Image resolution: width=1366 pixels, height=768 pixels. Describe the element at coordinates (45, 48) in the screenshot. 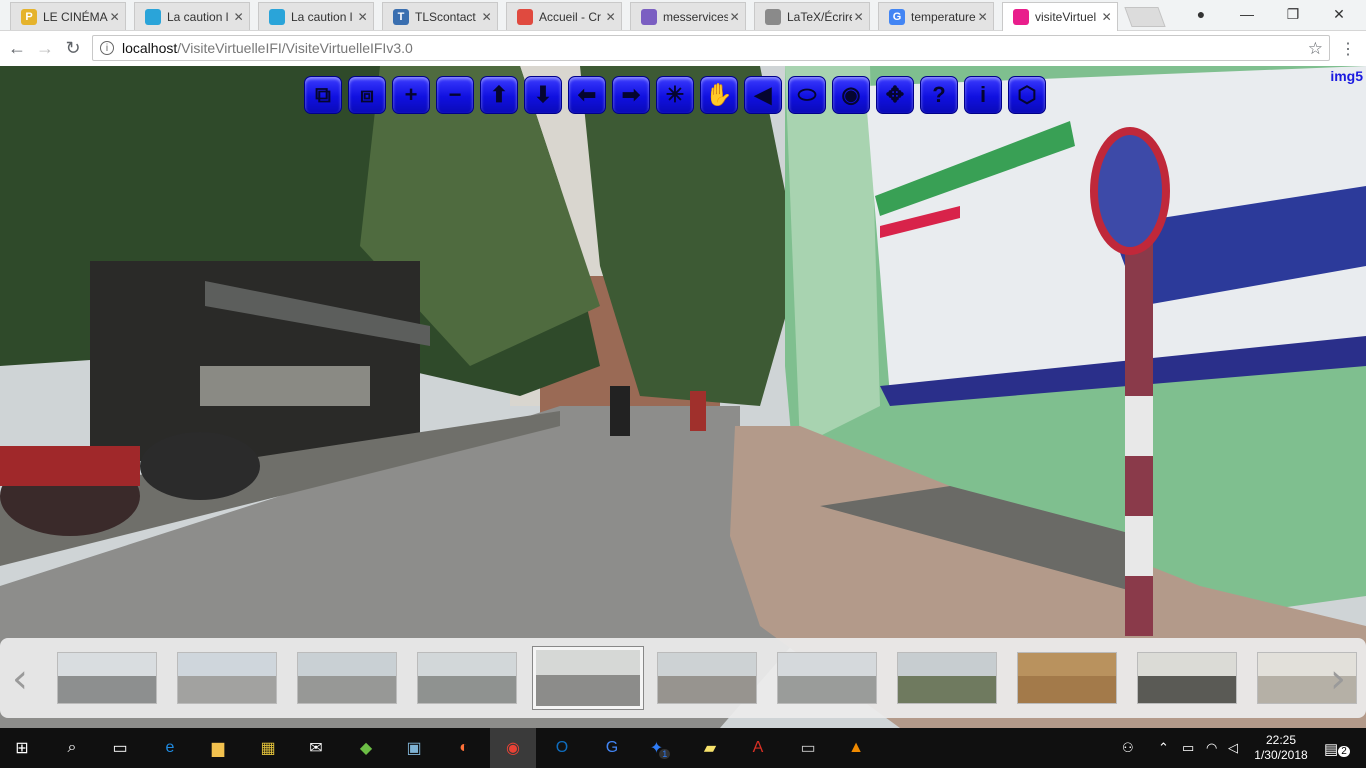

I see `forward-button: →` at that location.